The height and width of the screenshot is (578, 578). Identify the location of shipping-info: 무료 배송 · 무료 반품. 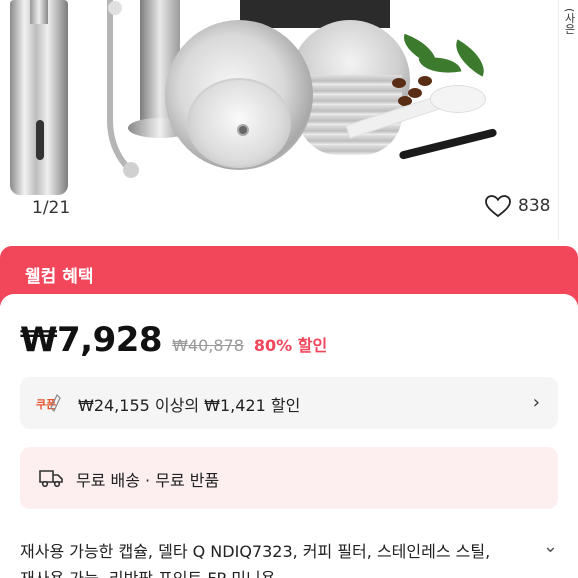
(289, 478).